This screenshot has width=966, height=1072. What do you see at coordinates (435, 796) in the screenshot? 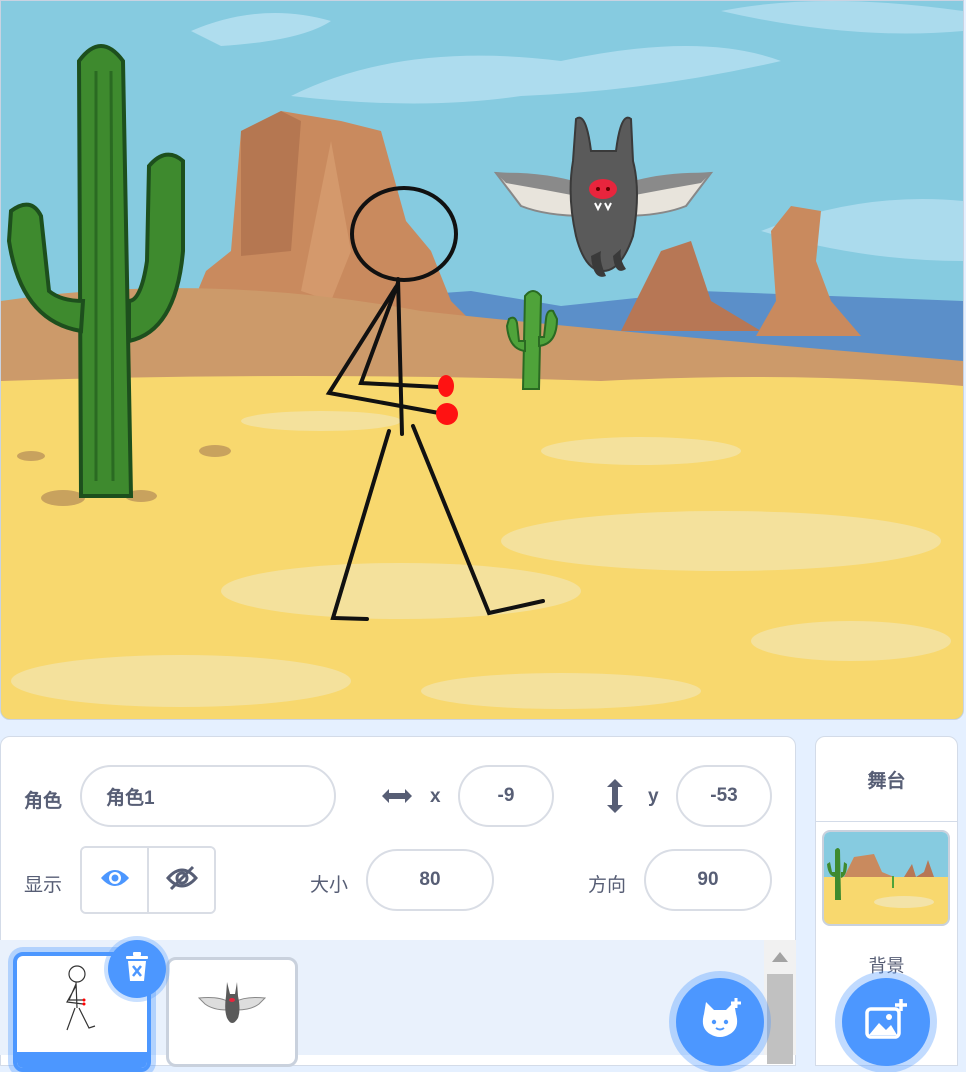
I see `x-label: x` at bounding box center [435, 796].